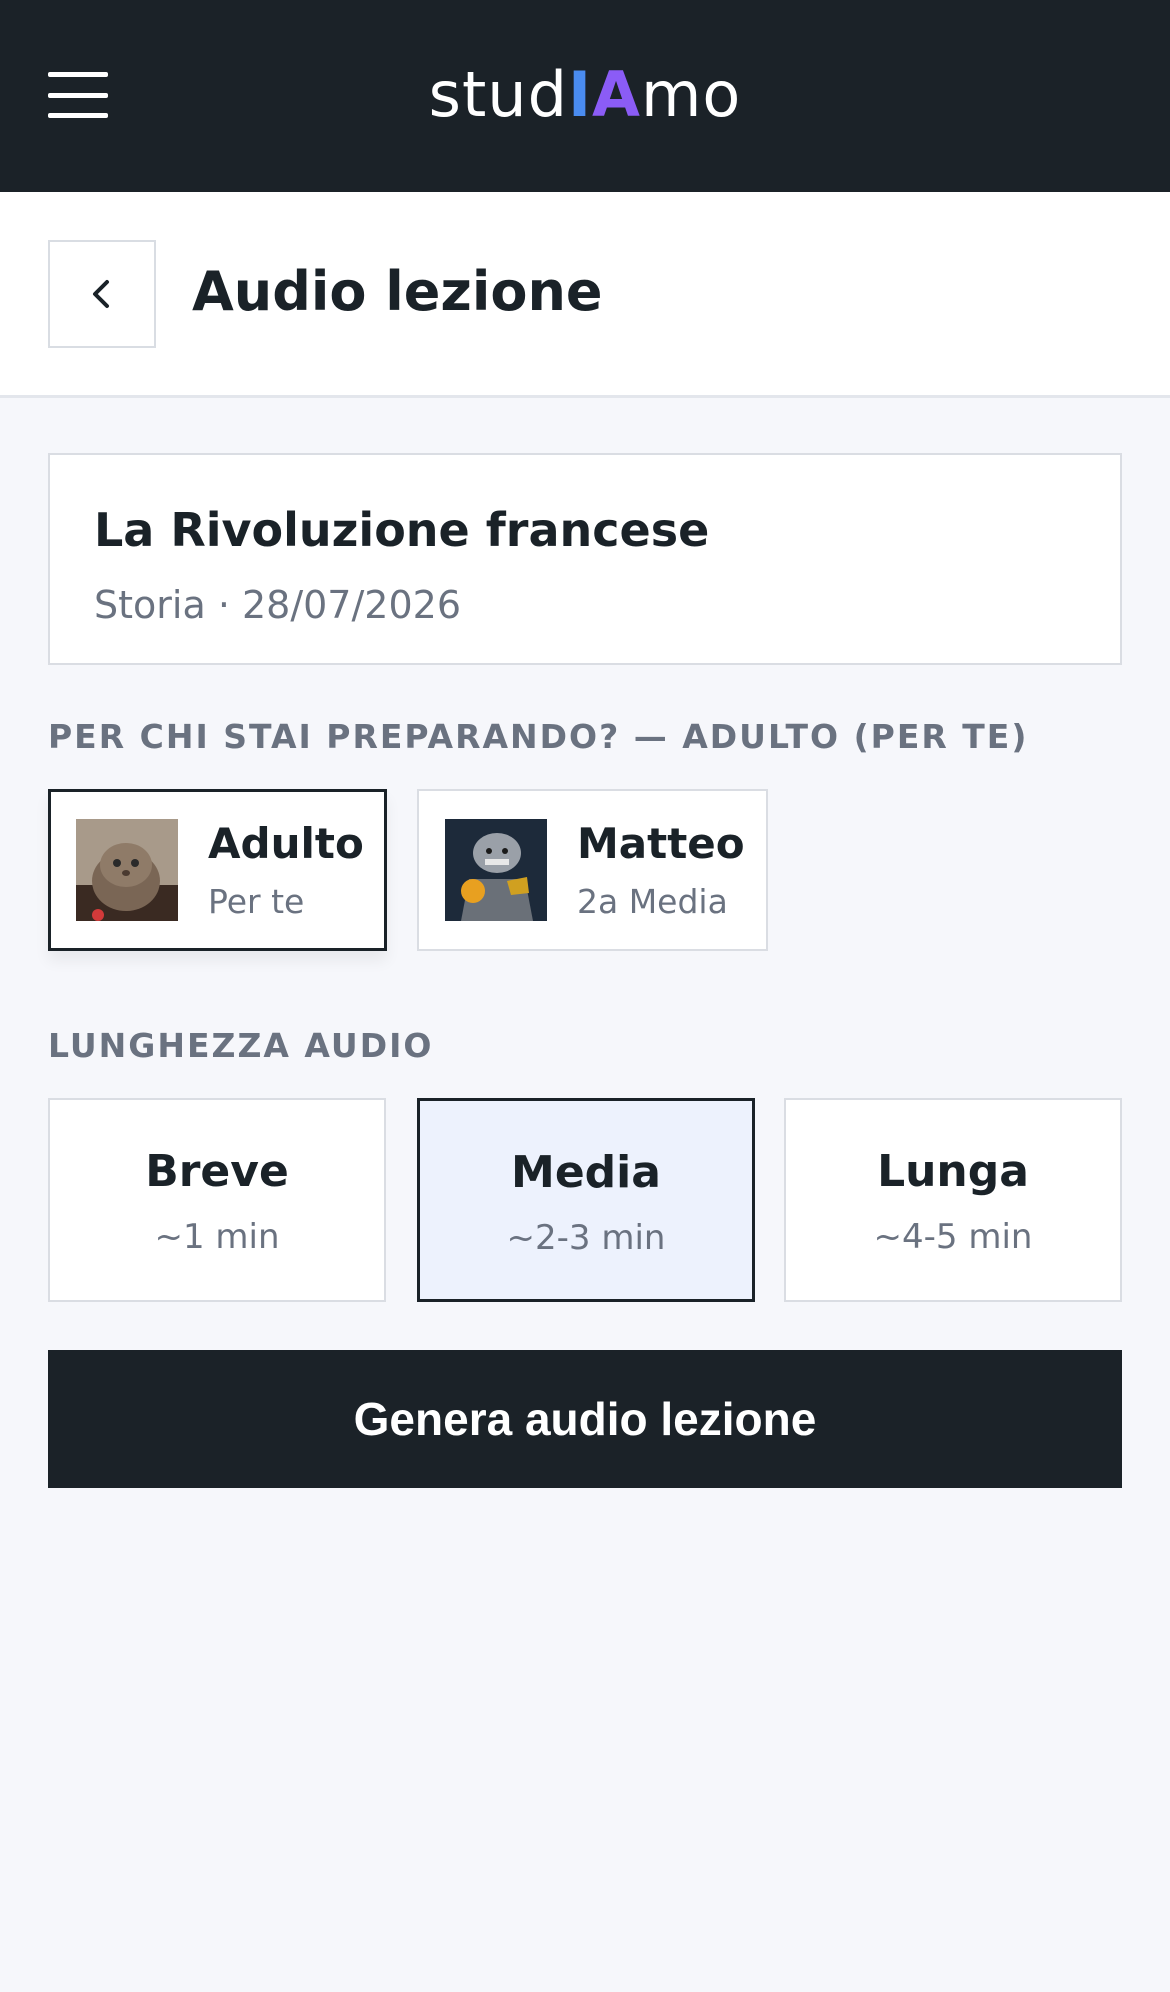 The image size is (1170, 1992). I want to click on length-option-duration: ~2-3 min, so click(586, 1238).